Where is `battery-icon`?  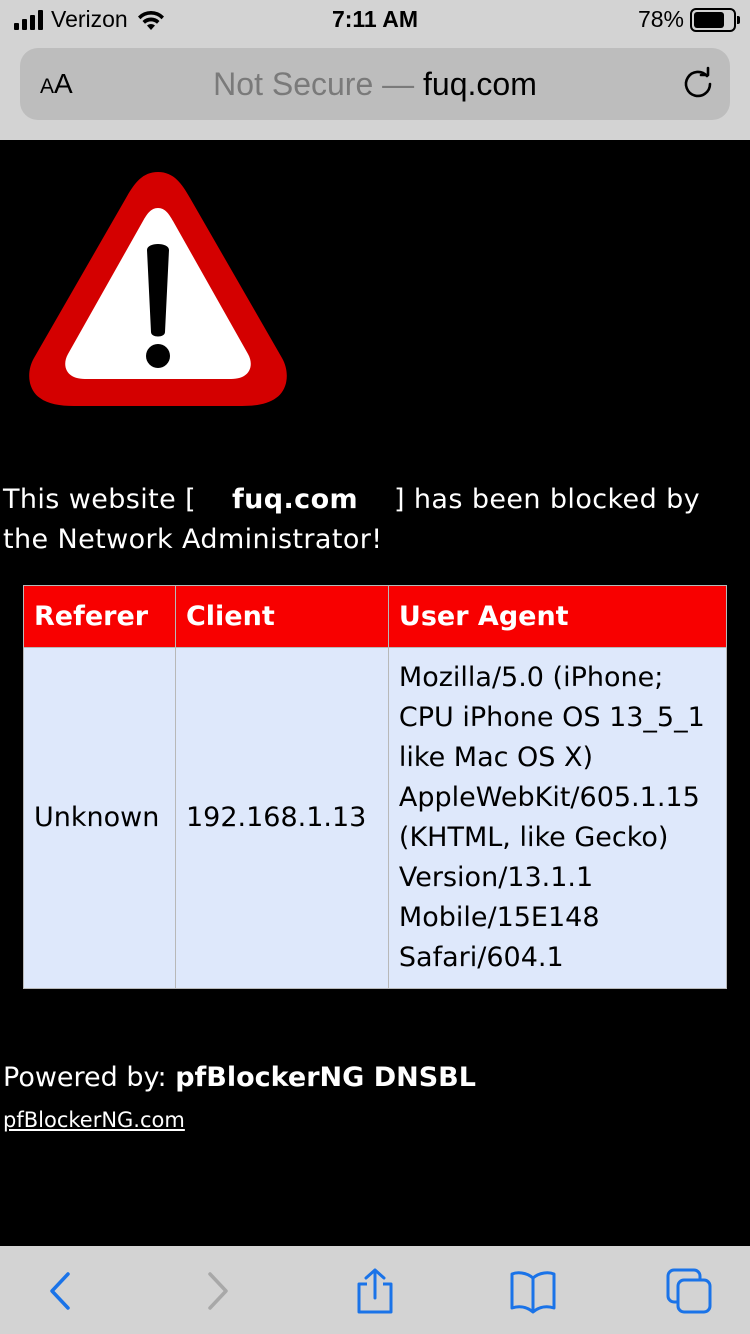 battery-icon is located at coordinates (715, 19).